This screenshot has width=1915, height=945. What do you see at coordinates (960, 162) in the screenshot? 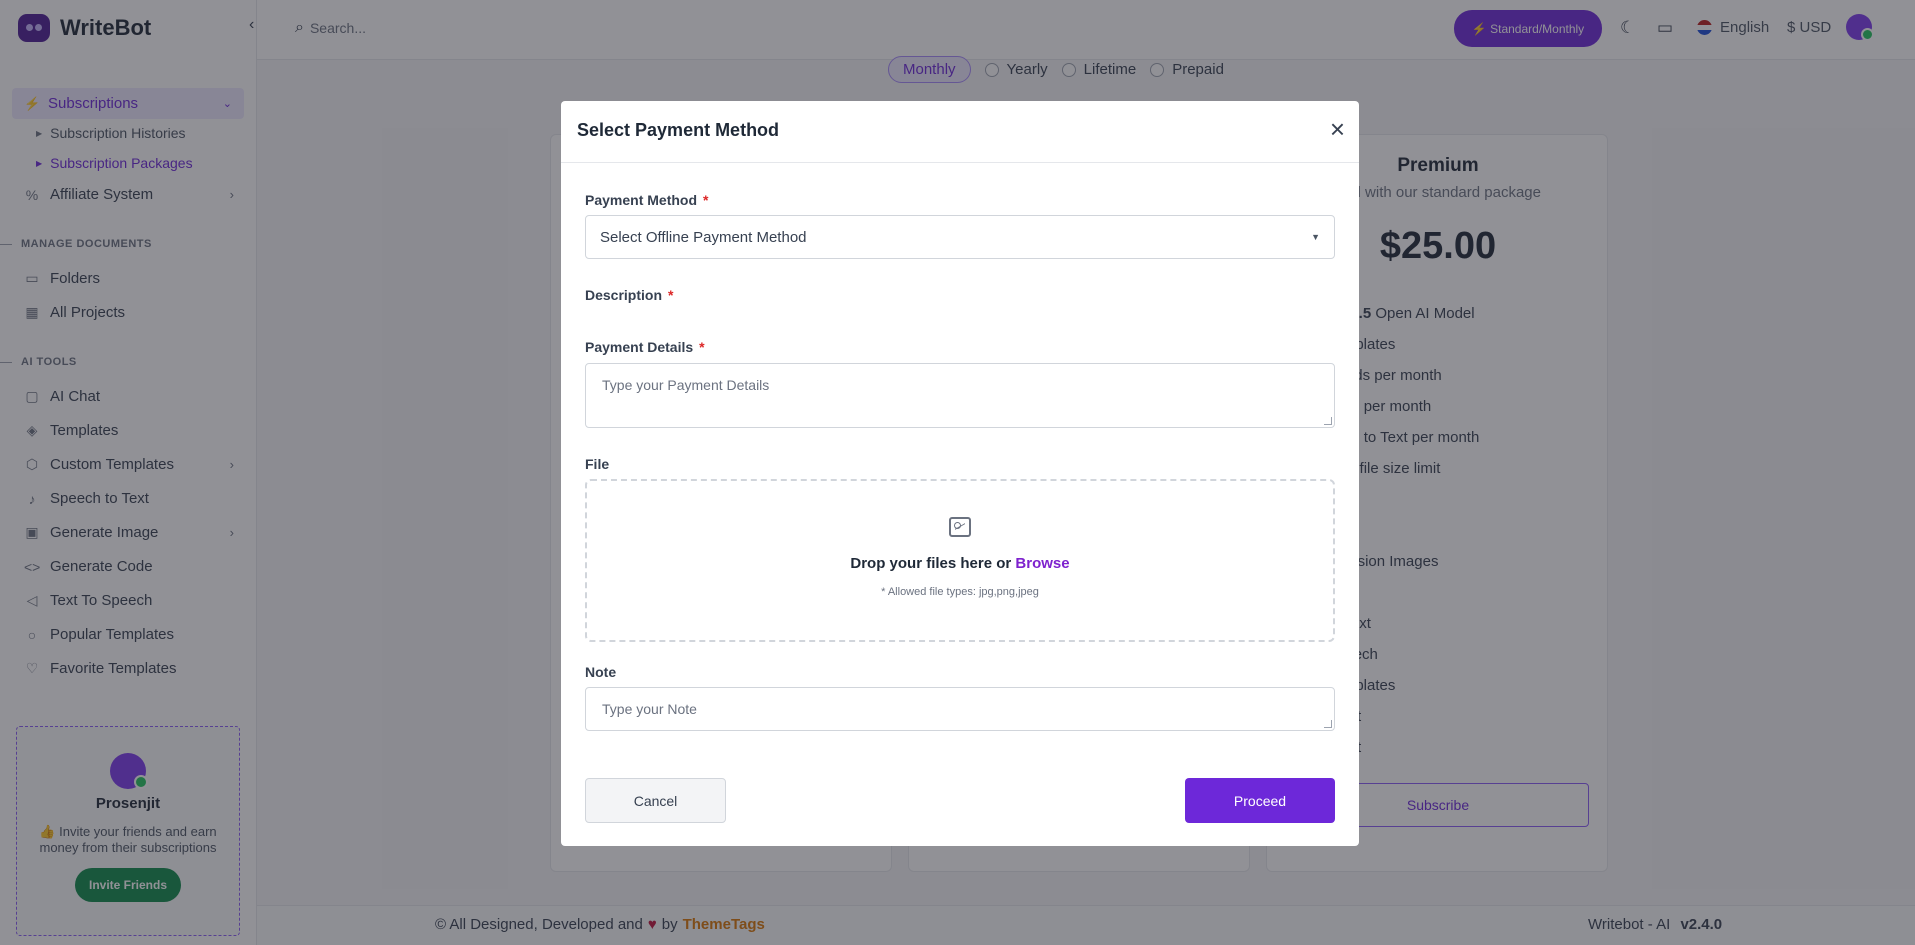
I see `divider` at bounding box center [960, 162].